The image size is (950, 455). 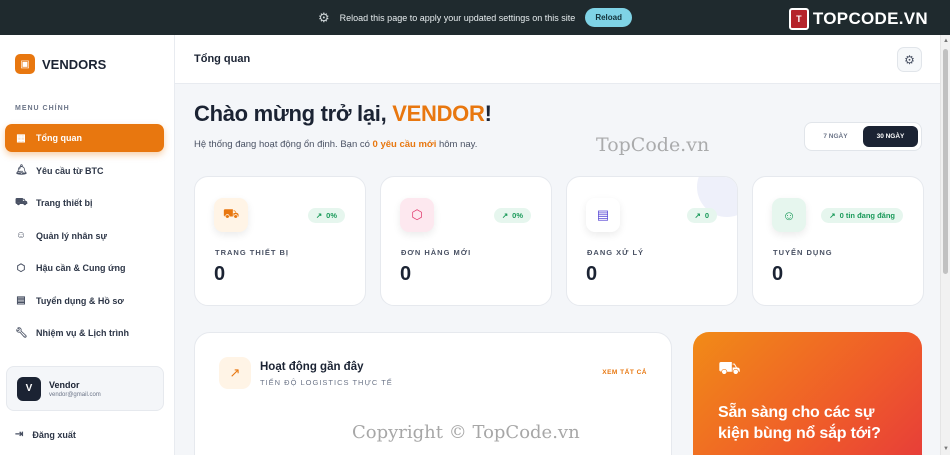 What do you see at coordinates (21, 170) in the screenshot?
I see `bell-icon: 🔔︎` at bounding box center [21, 170].